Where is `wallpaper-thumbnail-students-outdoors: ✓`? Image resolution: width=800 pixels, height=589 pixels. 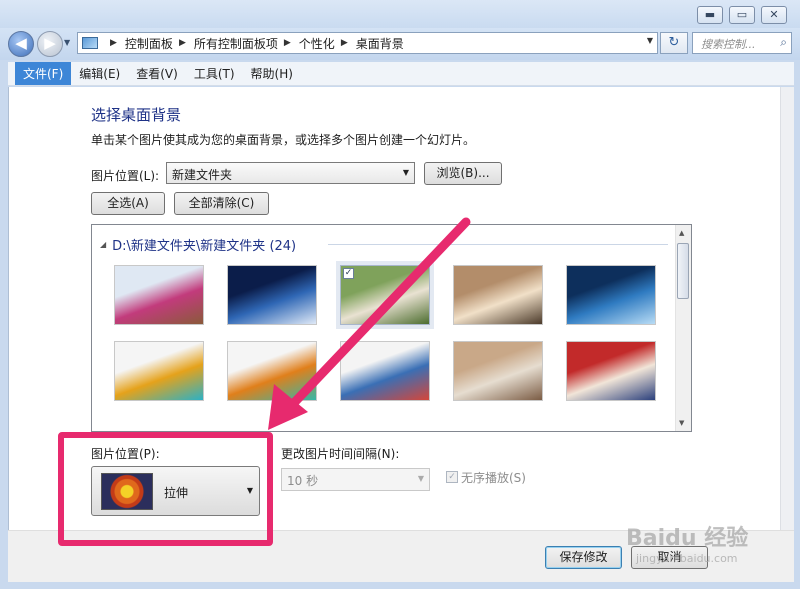 wallpaper-thumbnail-students-outdoors: ✓ is located at coordinates (385, 295).